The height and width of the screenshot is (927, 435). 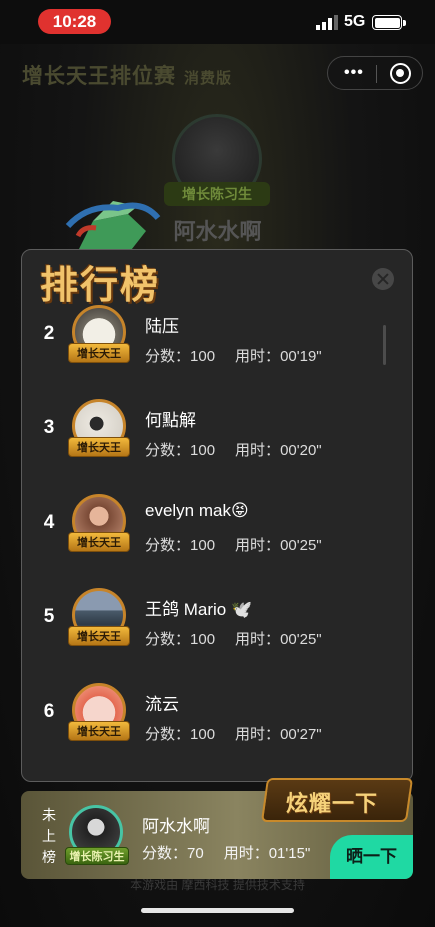 I want to click on user-name: evelyn mak😝, so click(x=197, y=510).